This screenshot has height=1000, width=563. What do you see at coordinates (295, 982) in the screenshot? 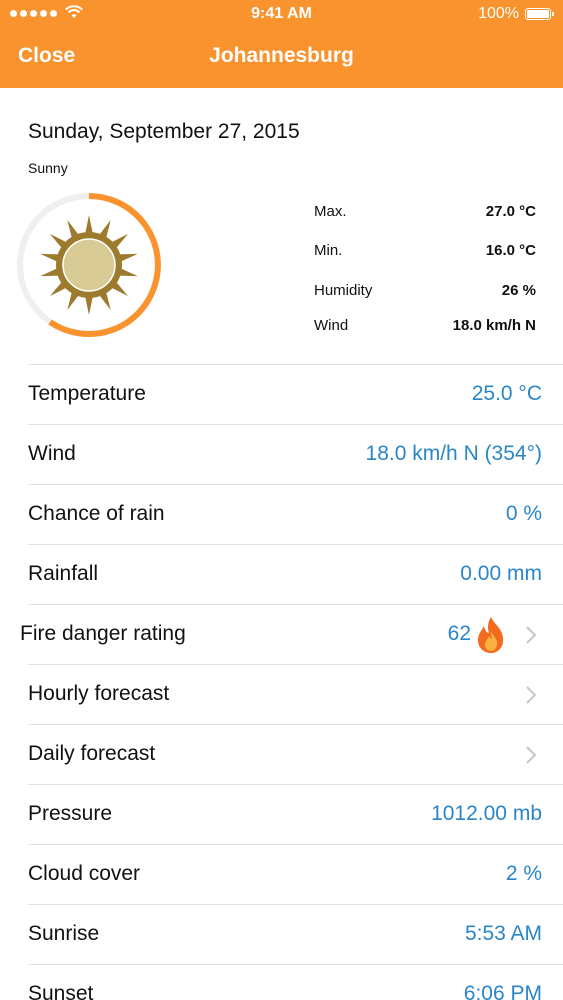
I see `row-sunset: Sunset 6:06 PM` at bounding box center [295, 982].